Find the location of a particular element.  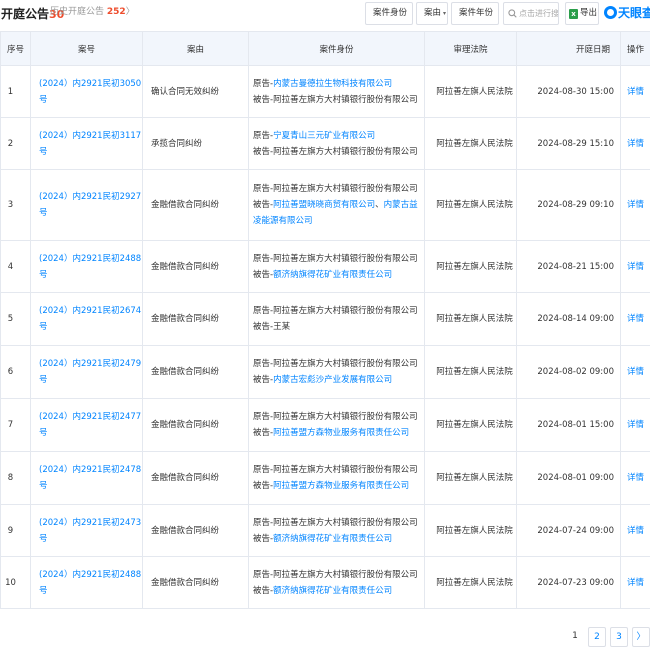

defendant-link: 内蒙古宏彪沙产业发展有限公司 is located at coordinates (332, 380).